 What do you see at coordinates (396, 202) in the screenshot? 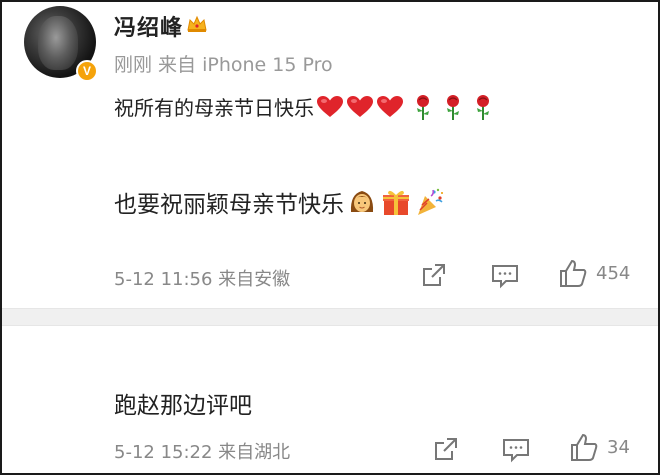
I see `gift-icon` at bounding box center [396, 202].